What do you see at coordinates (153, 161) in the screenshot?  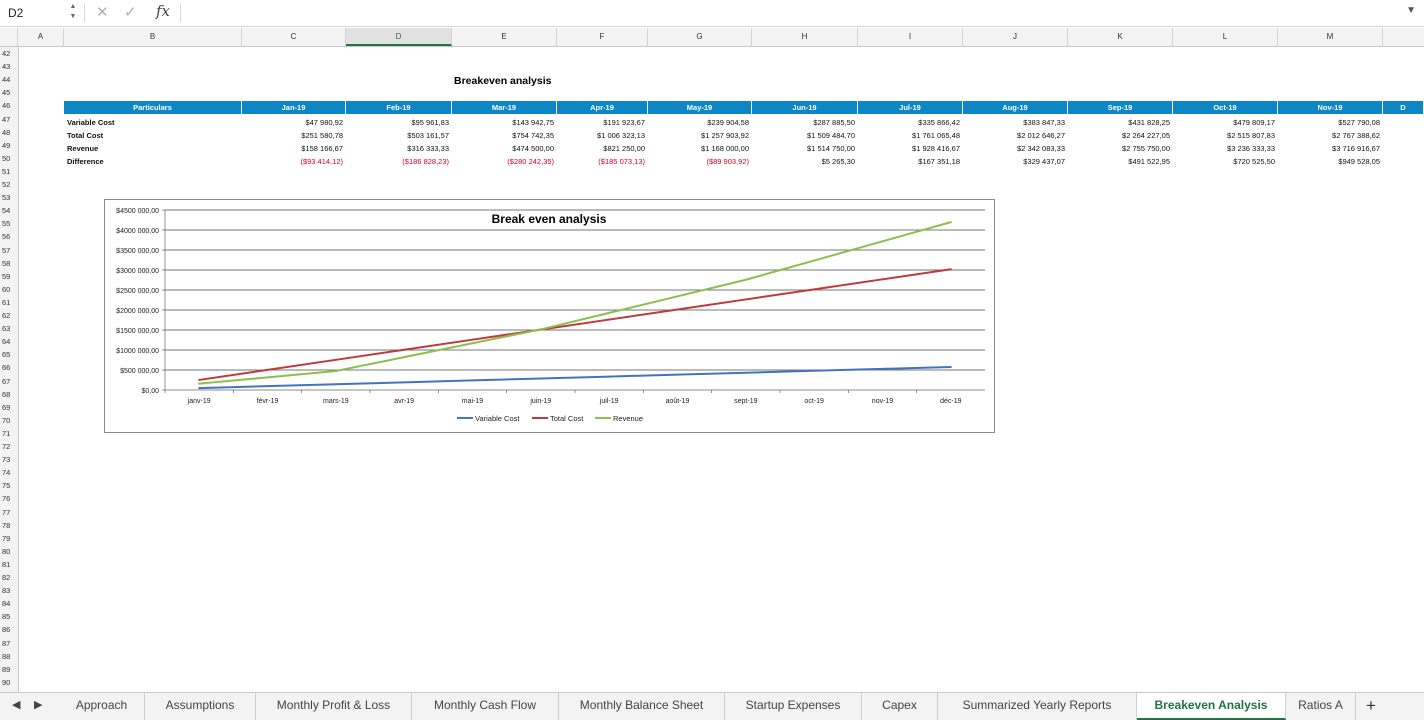 I see `row-label: Difference` at bounding box center [153, 161].